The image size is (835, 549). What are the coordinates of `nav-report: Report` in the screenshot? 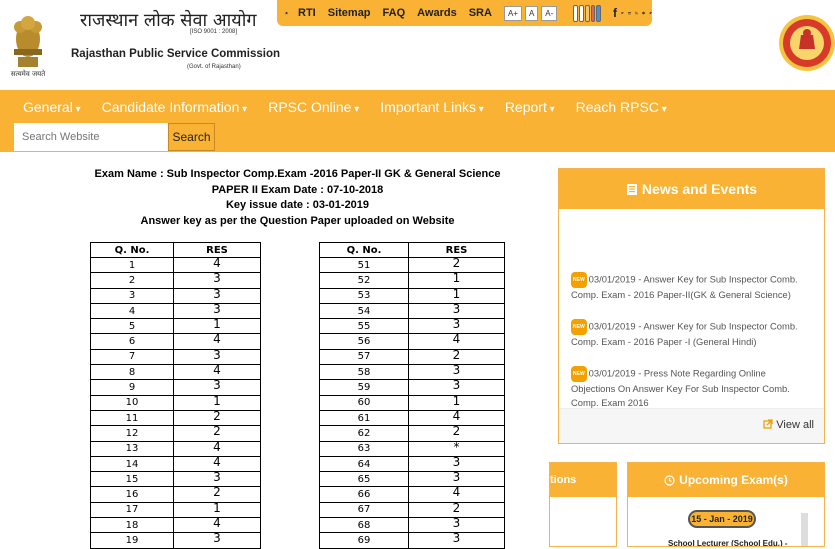 It's located at (530, 107).